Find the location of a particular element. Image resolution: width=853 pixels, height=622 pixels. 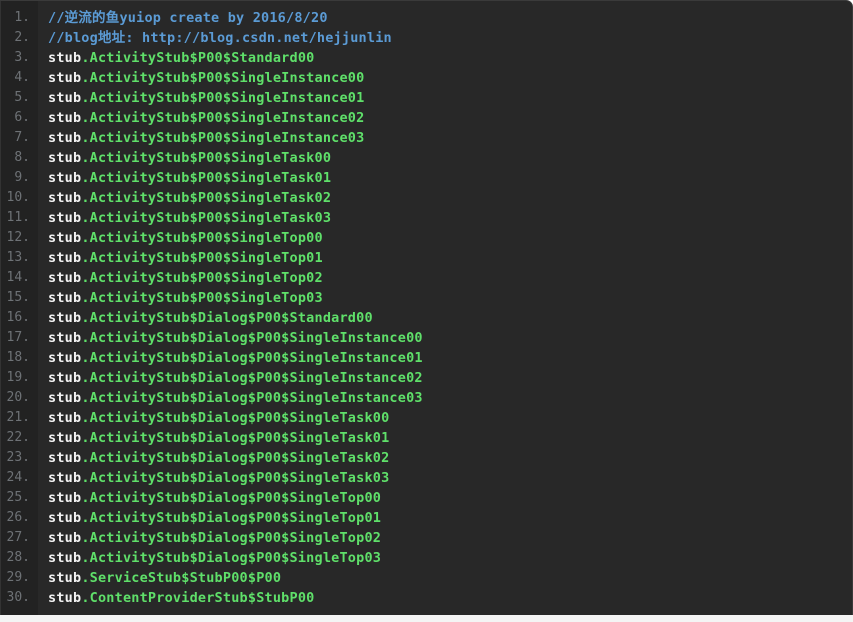

class-name-token: .ContentProviderStub$StubP00 is located at coordinates (198, 598).